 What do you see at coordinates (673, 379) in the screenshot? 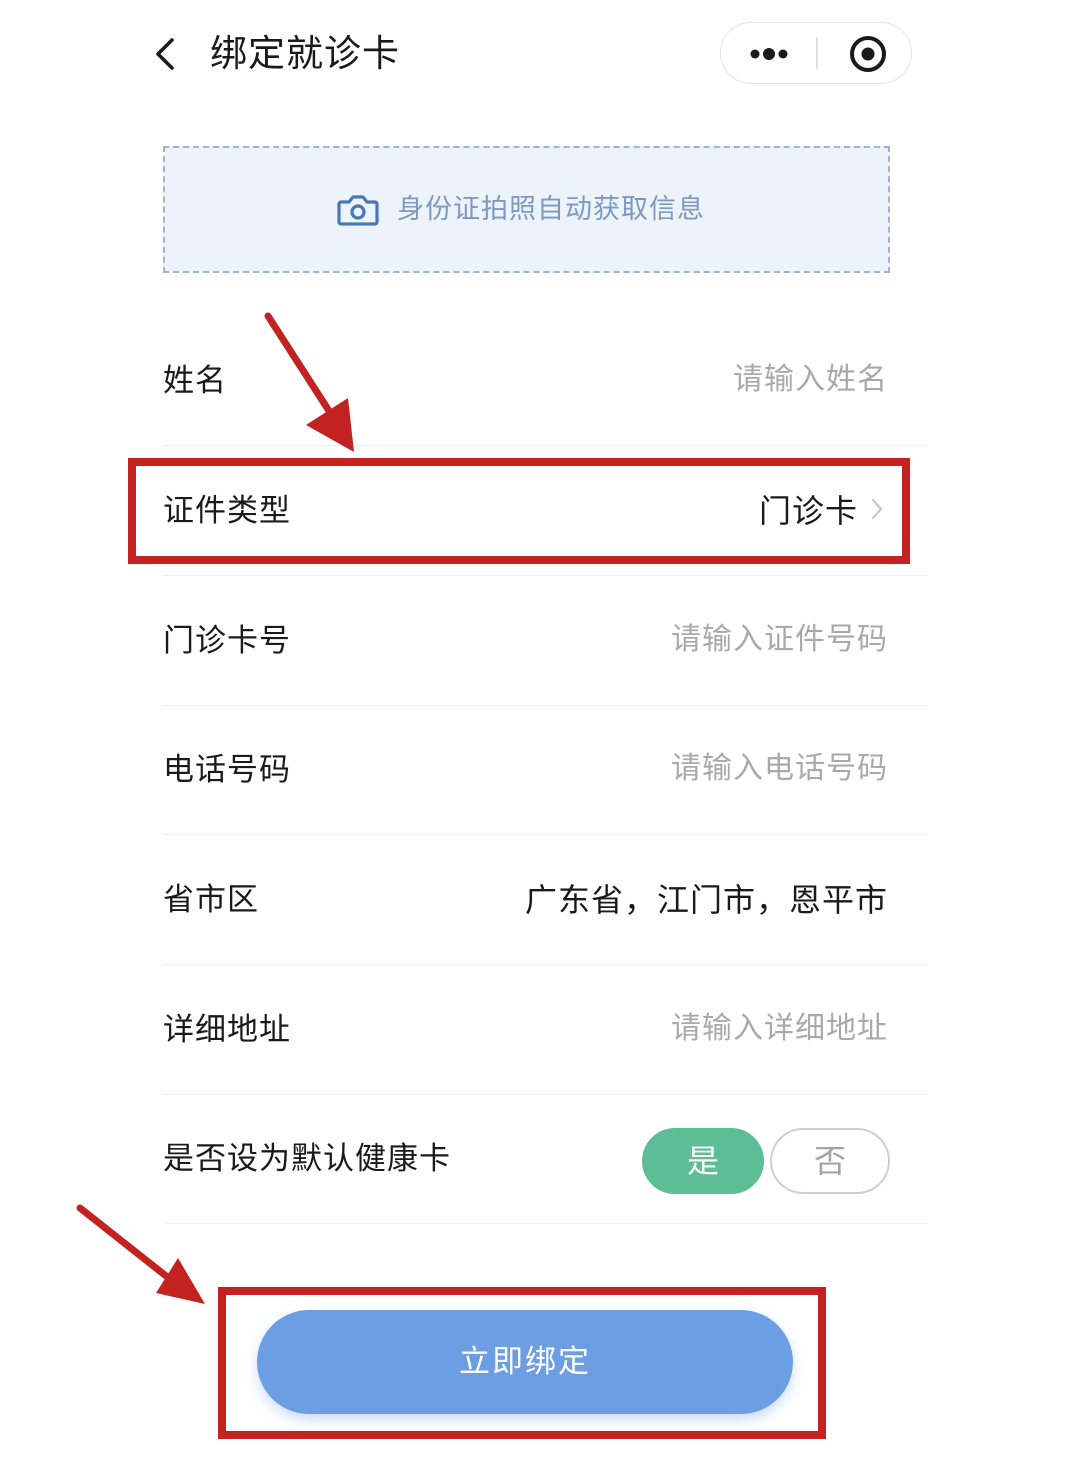
I see `name-input` at bounding box center [673, 379].